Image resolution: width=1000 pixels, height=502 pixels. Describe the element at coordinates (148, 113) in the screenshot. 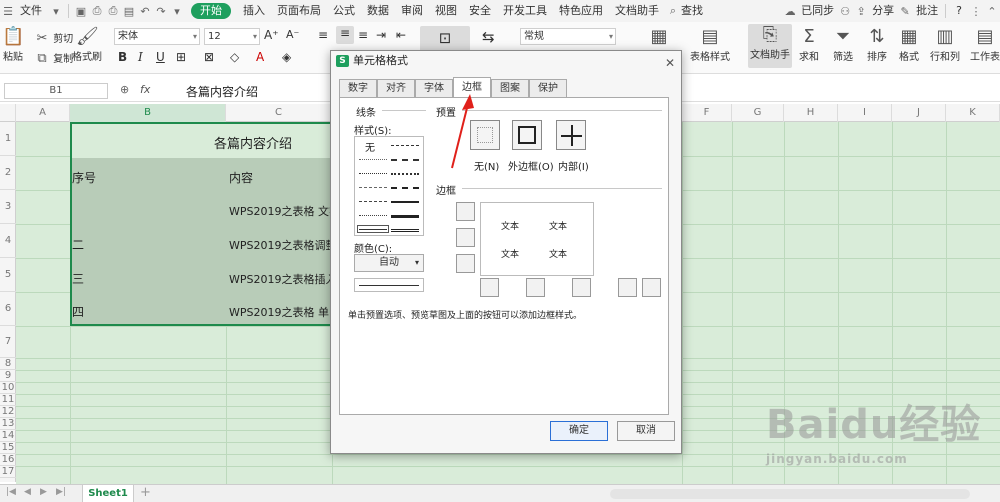

I see `column-header-b: B` at that location.